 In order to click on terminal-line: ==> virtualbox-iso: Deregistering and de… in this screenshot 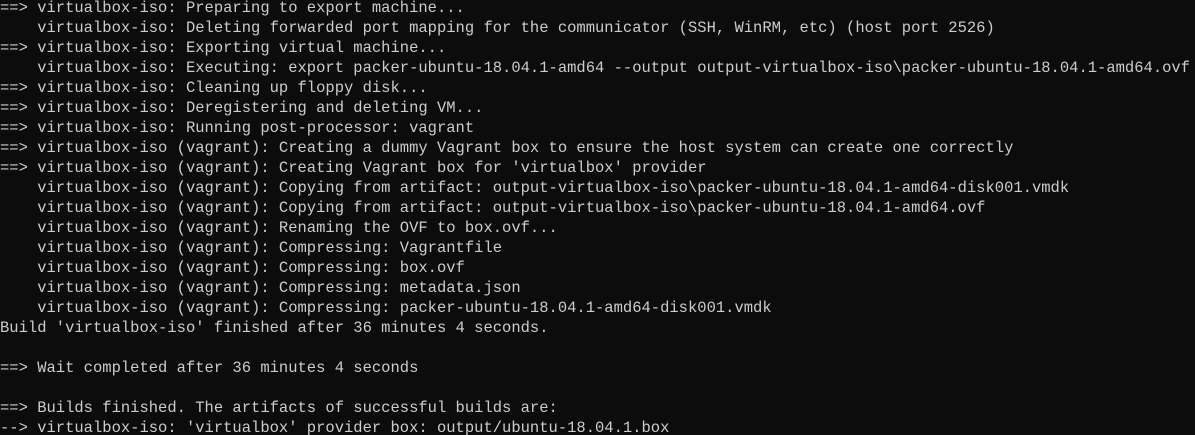, I will do `click(242, 108)`.